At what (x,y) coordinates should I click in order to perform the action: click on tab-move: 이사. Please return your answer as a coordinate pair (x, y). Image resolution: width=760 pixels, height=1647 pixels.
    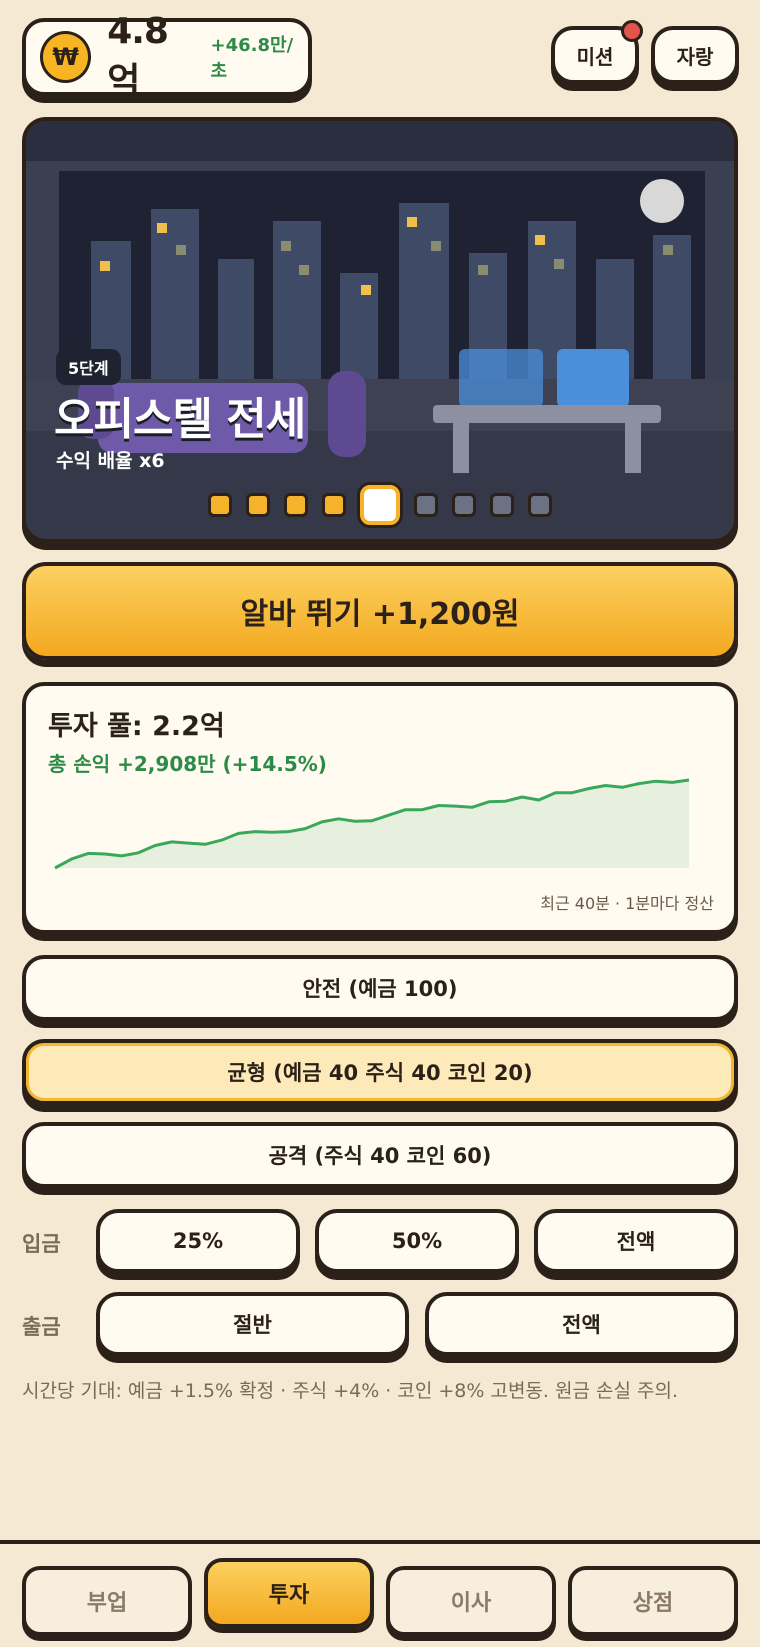
    Looking at the image, I should click on (471, 1601).